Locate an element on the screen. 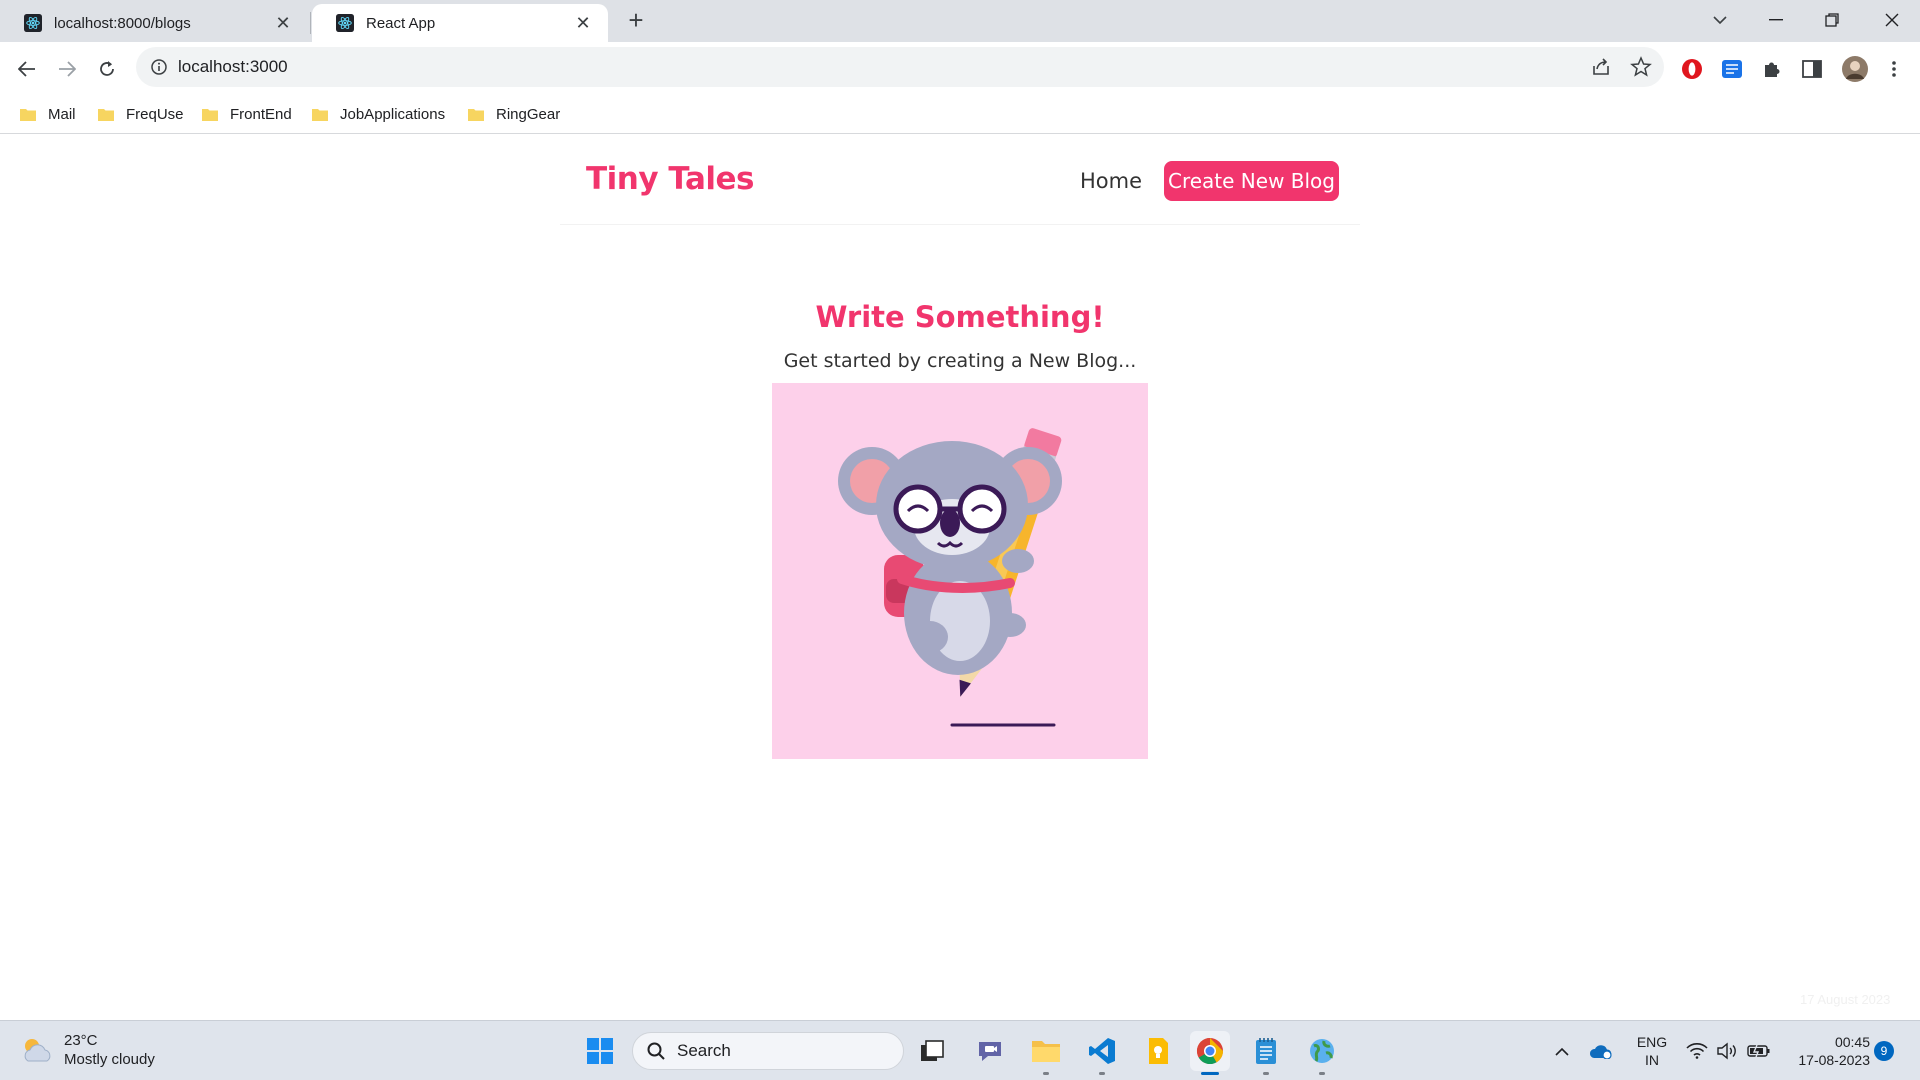 The width and height of the screenshot is (1920, 1080). bookmark-frequse: FreqUse is located at coordinates (141, 114).